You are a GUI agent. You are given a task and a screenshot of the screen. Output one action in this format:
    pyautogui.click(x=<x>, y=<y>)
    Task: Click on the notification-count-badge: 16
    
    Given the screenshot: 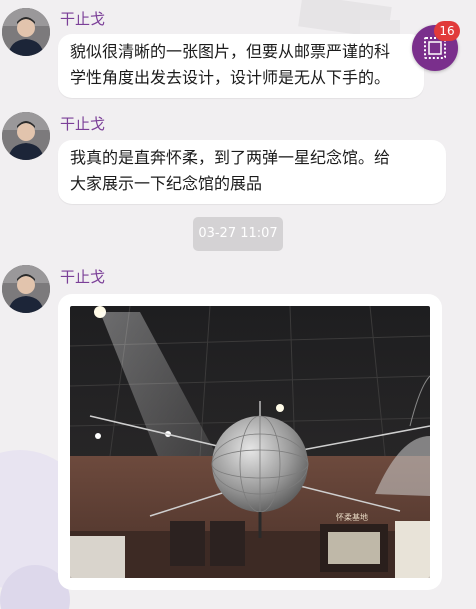 What is the action you would take?
    pyautogui.click(x=447, y=31)
    